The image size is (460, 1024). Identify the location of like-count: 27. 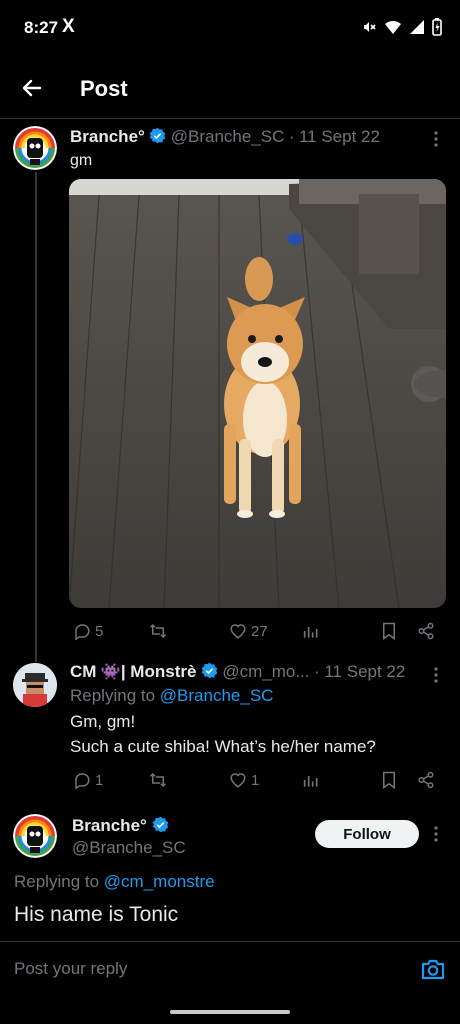
(259, 631).